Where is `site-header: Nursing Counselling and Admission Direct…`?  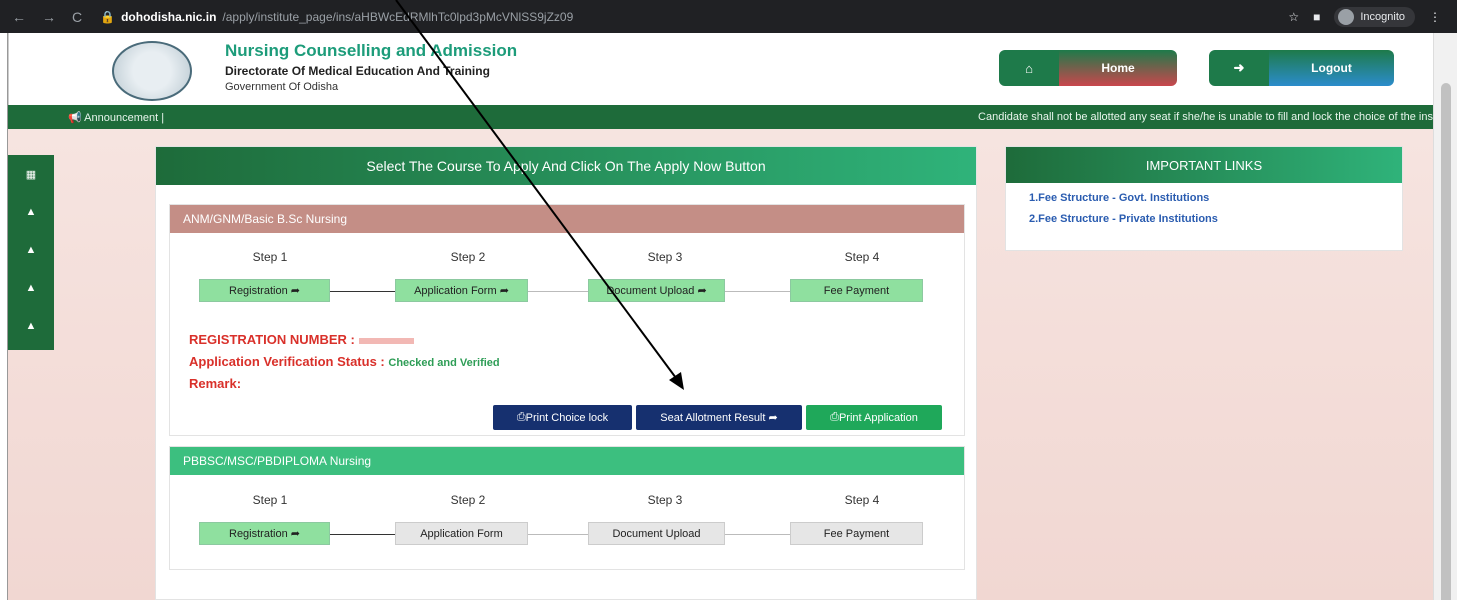 site-header: Nursing Counselling and Admission Direct… is located at coordinates (720, 69).